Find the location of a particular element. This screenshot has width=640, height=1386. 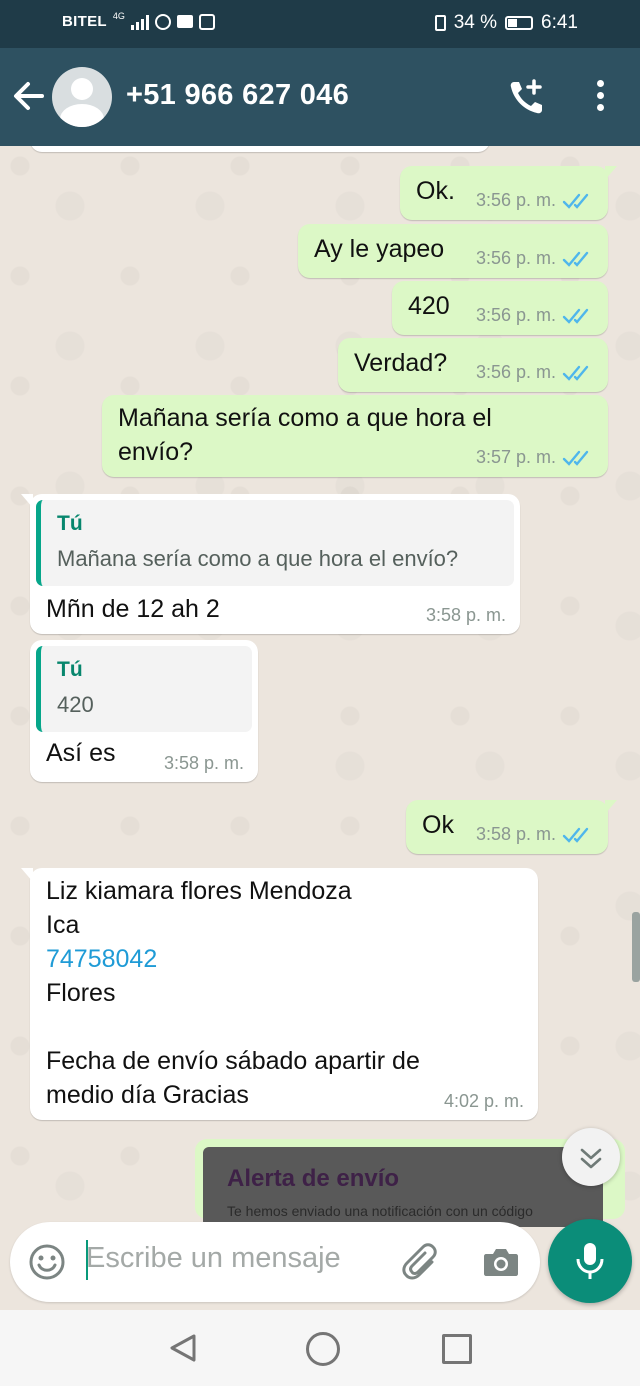

message-notification-icon is located at coordinates (184, 21).